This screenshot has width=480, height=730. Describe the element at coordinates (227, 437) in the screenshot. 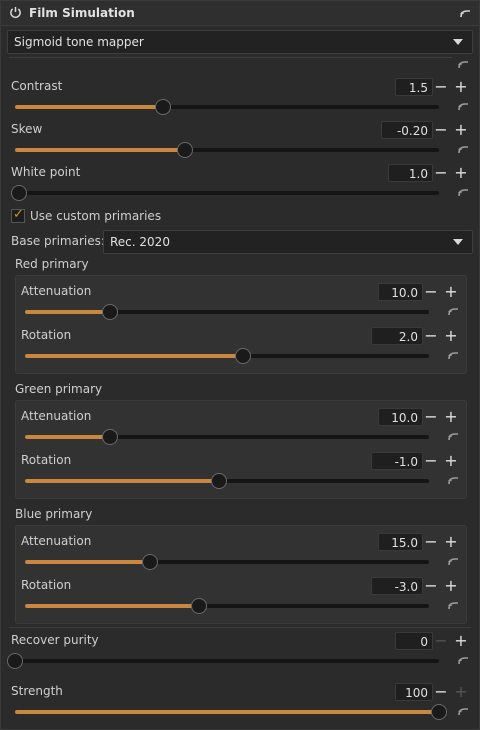

I see `green-attenuation-slider` at that location.